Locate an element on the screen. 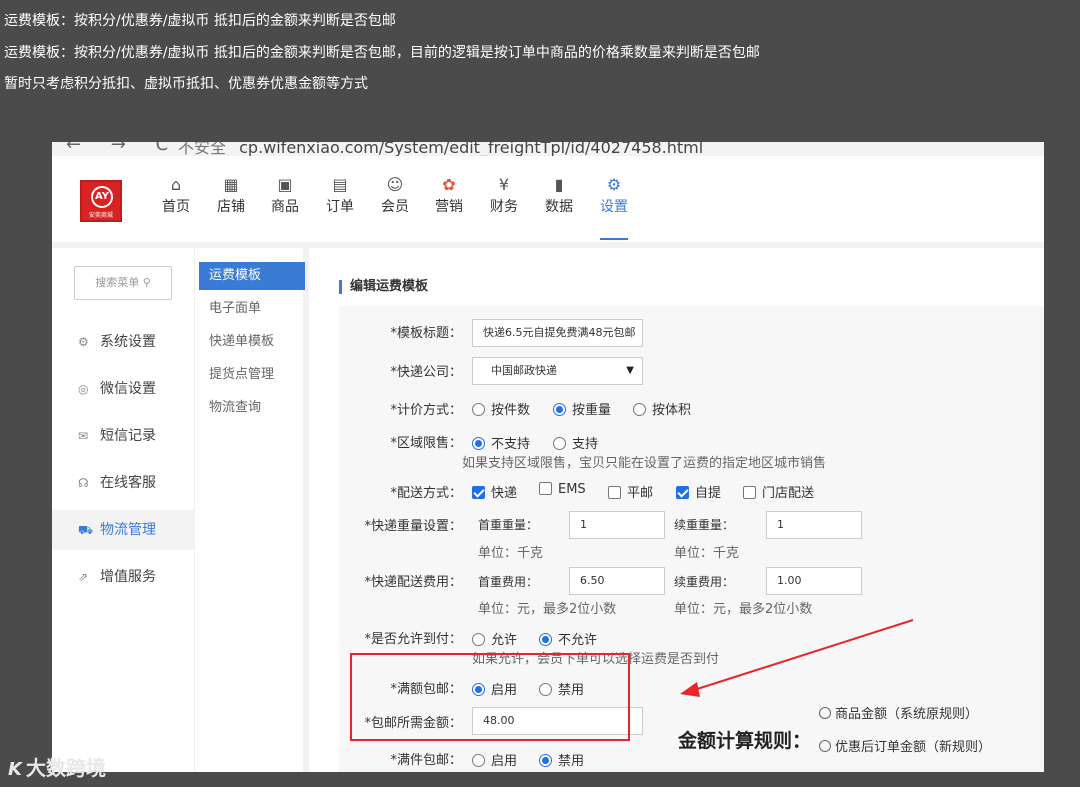 This screenshot has height=787, width=1080. radio-label: 允许 is located at coordinates (504, 640).